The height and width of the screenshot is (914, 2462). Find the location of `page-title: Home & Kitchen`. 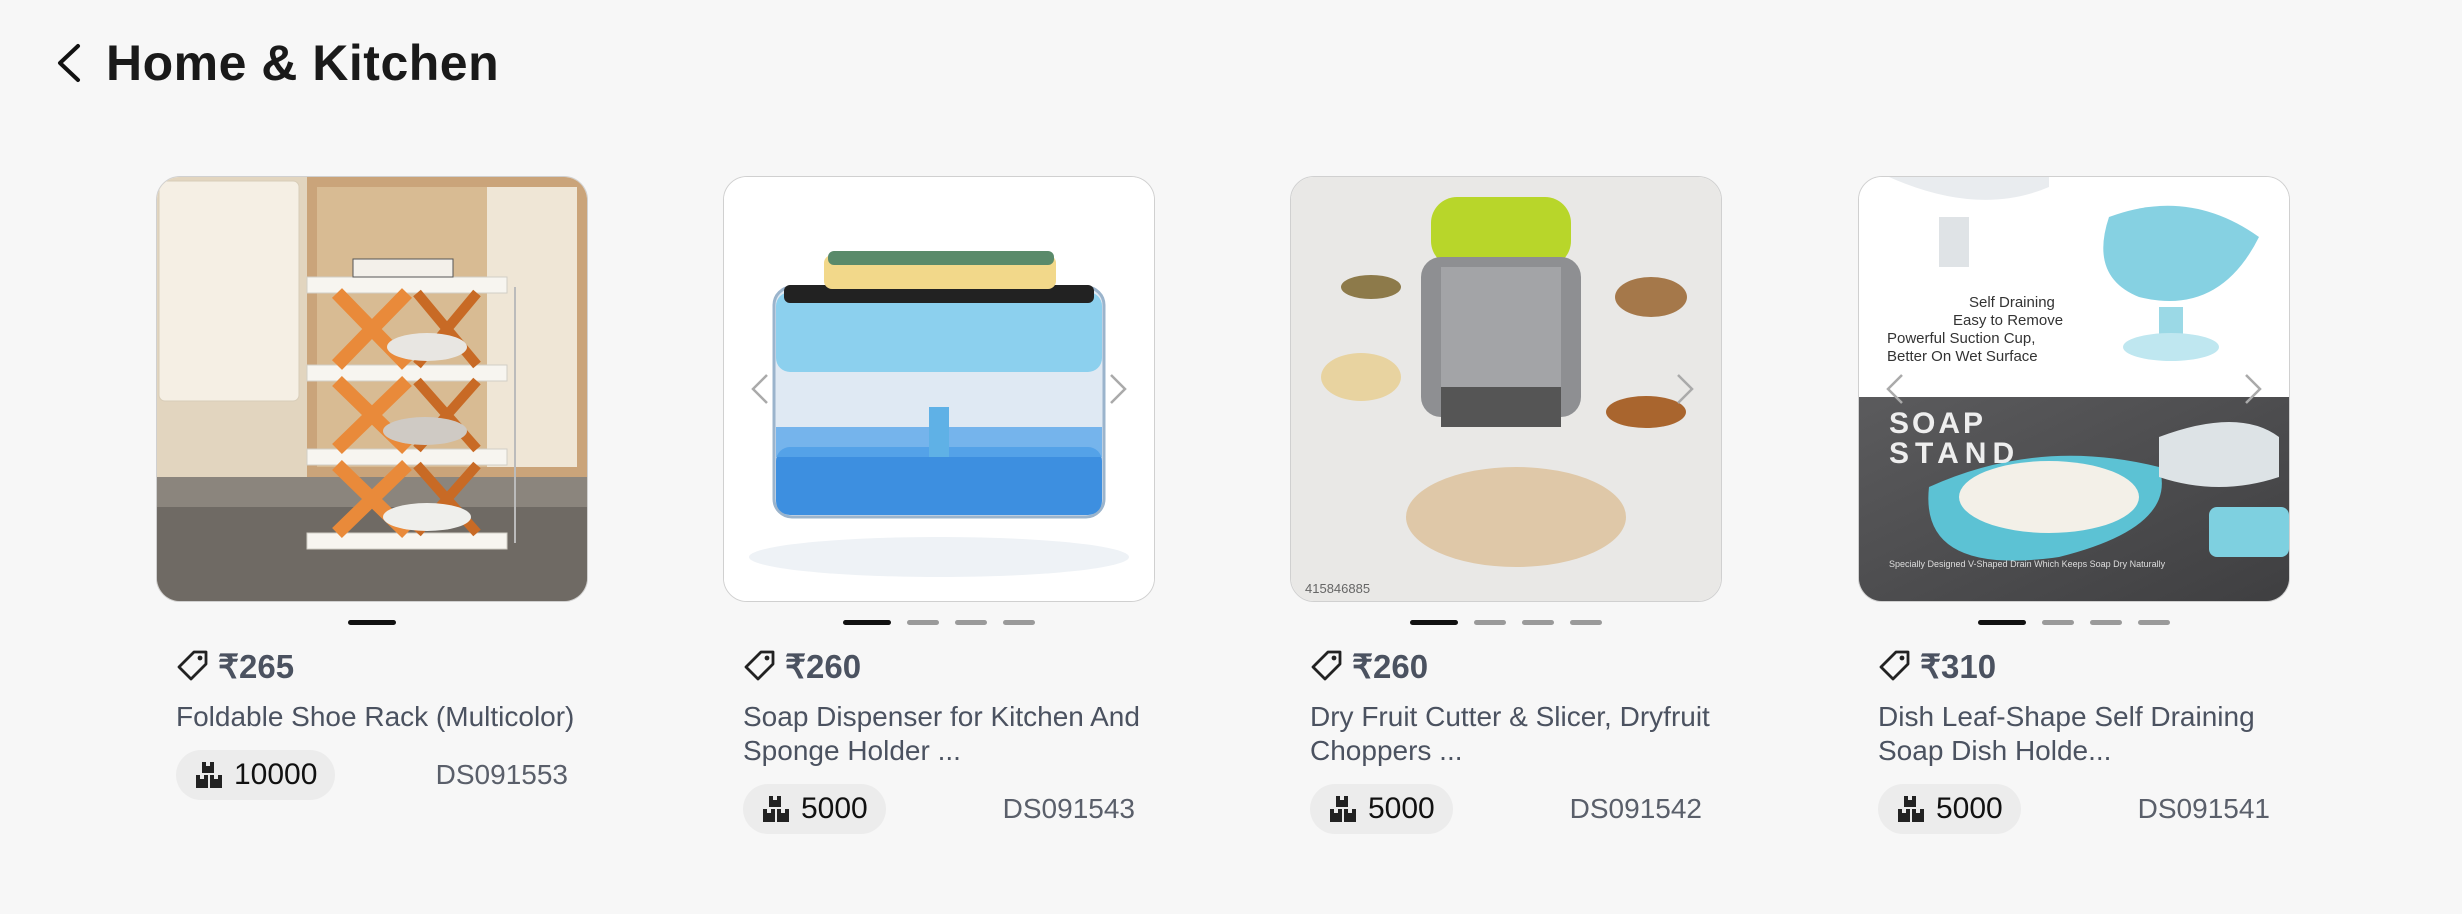

page-title: Home & Kitchen is located at coordinates (303, 63).